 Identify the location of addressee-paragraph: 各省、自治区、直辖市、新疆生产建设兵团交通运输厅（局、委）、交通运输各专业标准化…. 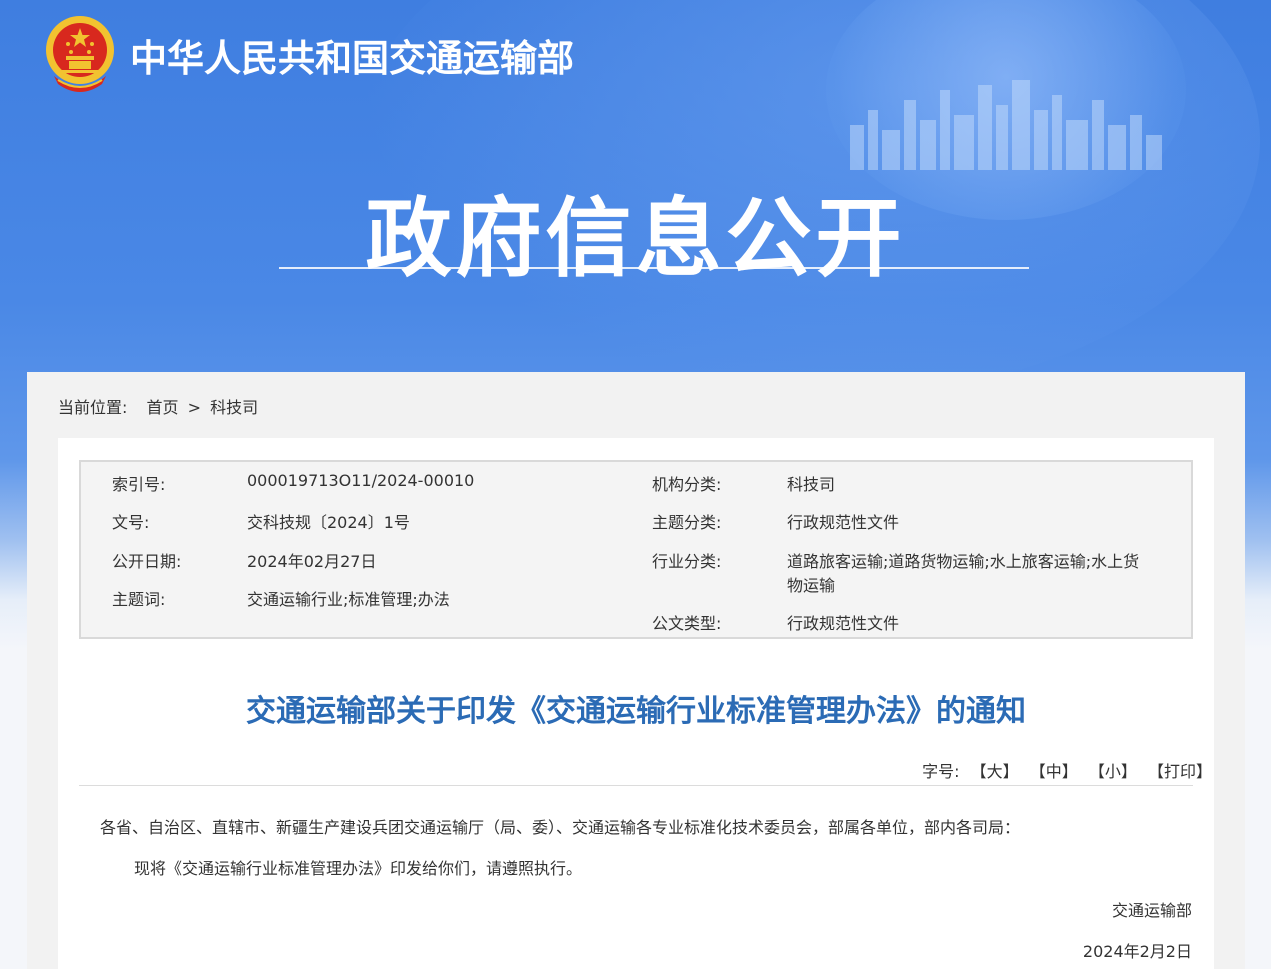
(560, 827).